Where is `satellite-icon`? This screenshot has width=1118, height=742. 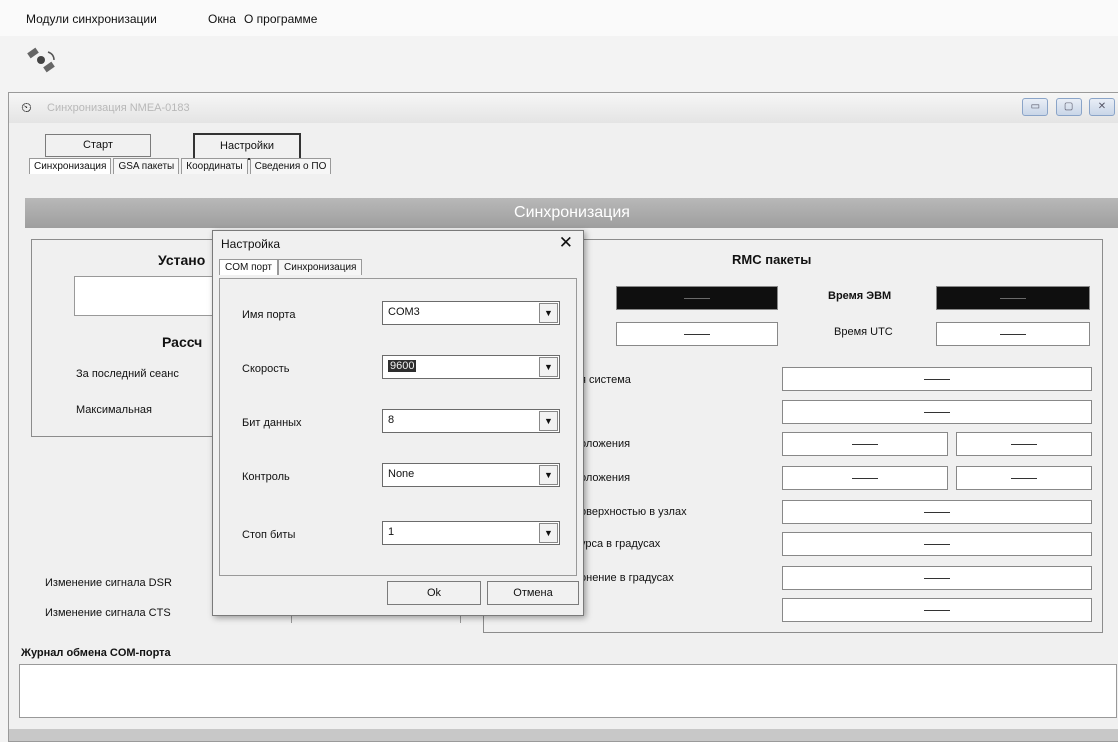
satellite-icon is located at coordinates (44, 61).